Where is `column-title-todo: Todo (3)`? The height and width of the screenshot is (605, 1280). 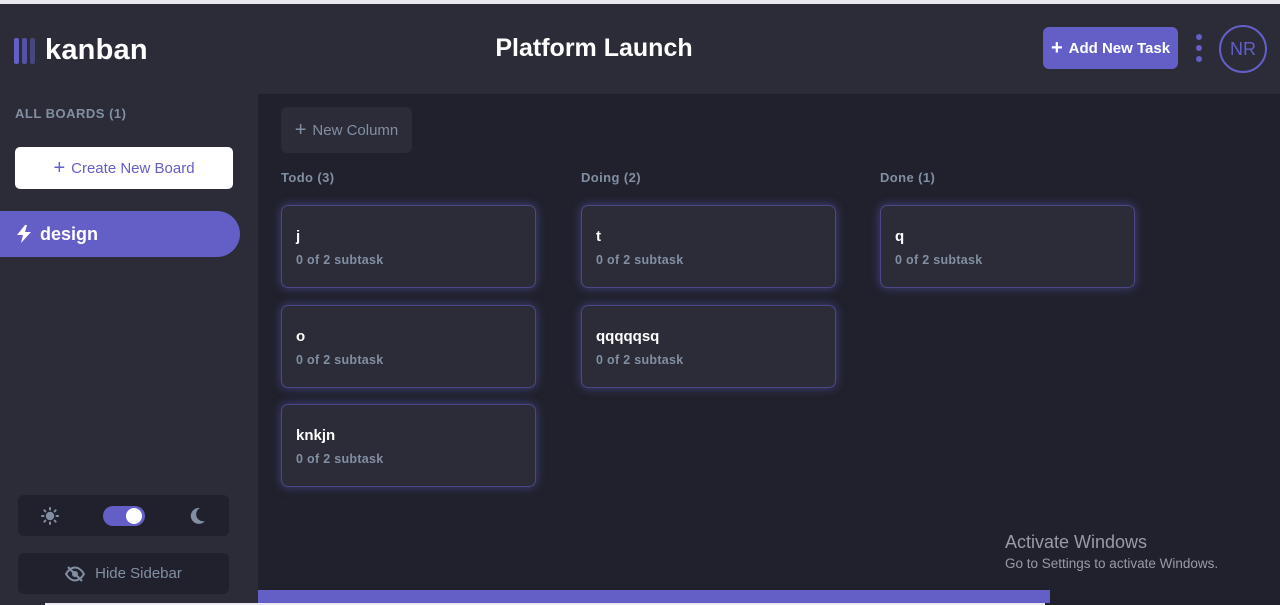
column-title-todo: Todo (3) is located at coordinates (308, 177).